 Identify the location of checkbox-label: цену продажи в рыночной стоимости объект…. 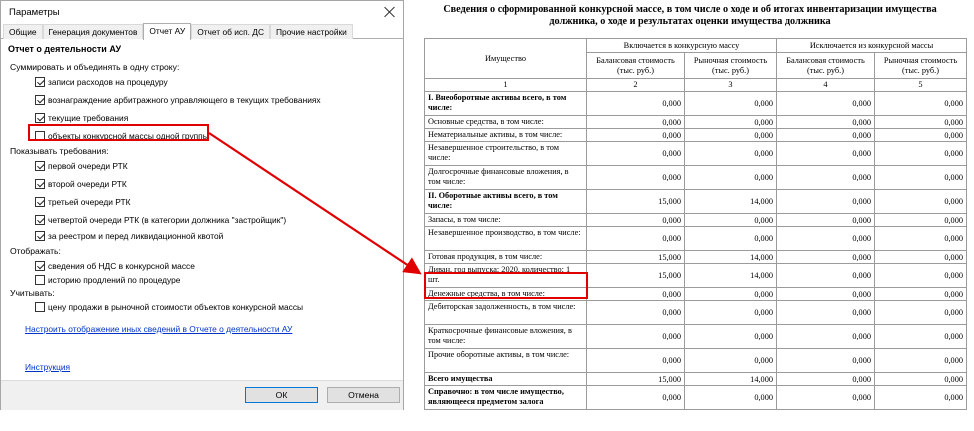
(176, 307).